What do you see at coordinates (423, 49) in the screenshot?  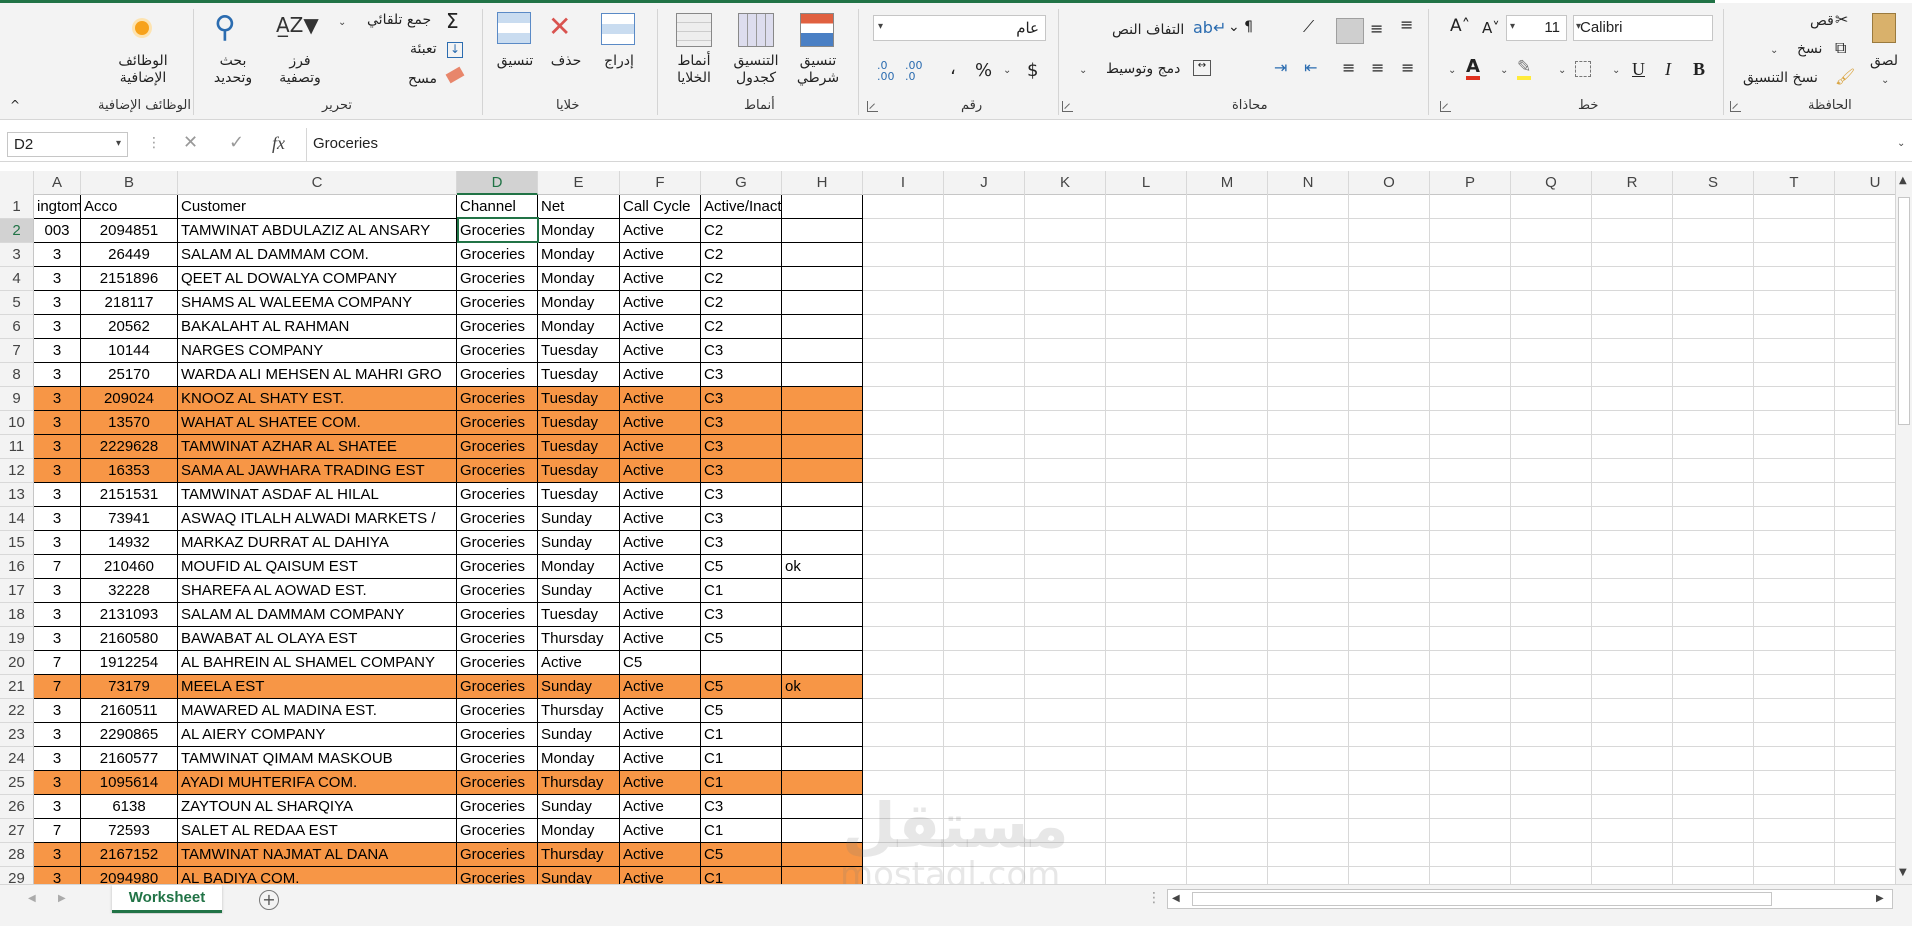 I see `fill-button: تعبئة` at bounding box center [423, 49].